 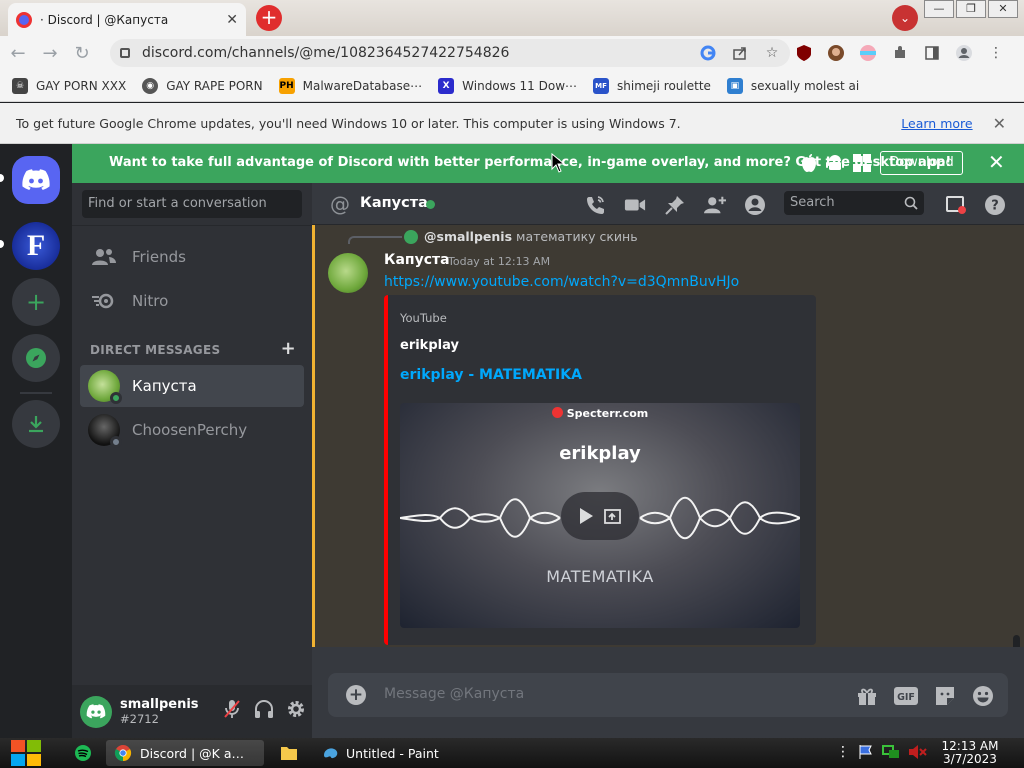 I want to click on tray-overflow-icon: ⋮, so click(x=843, y=752).